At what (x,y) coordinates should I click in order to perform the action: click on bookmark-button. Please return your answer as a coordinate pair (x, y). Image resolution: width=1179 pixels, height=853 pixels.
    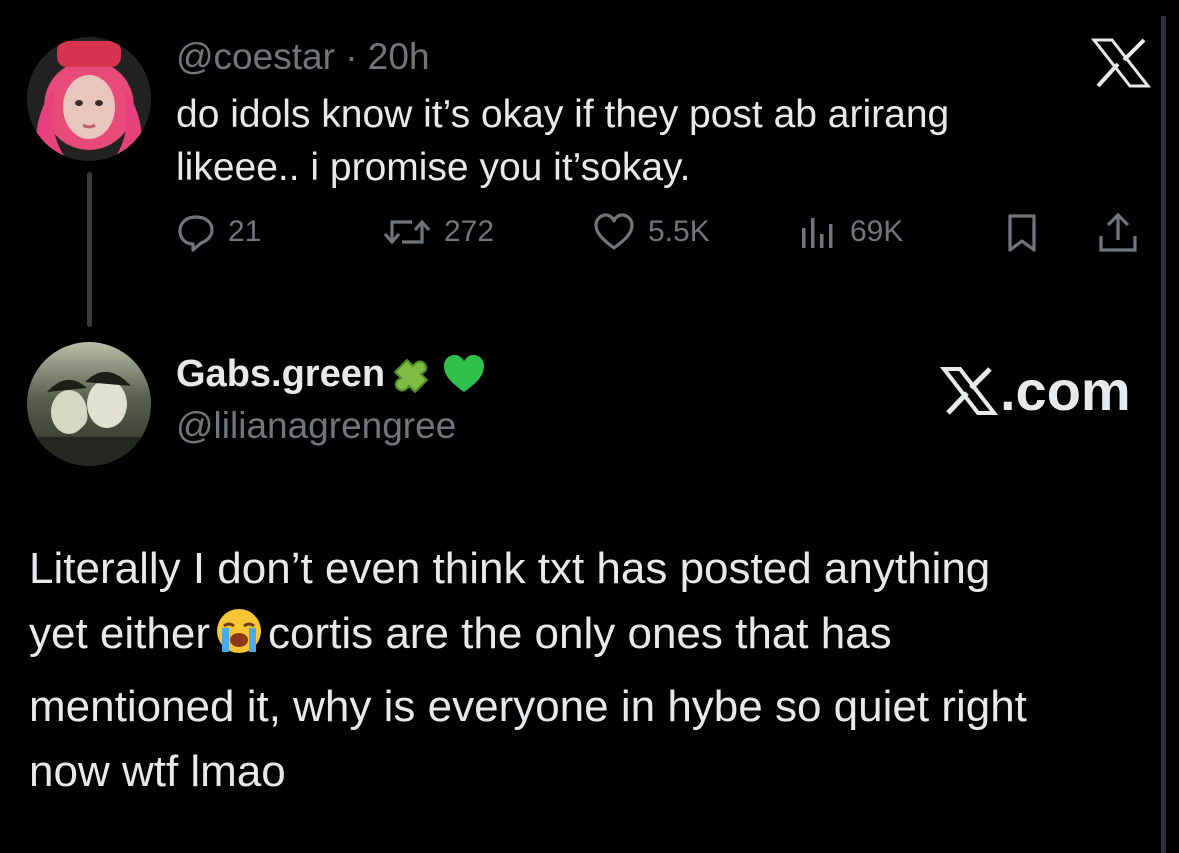
    Looking at the image, I should click on (1022, 233).